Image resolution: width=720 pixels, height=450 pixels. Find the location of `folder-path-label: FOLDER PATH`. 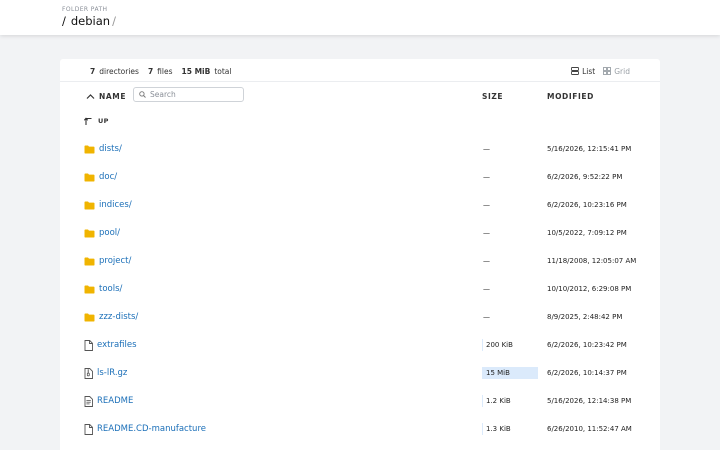

folder-path-label: FOLDER PATH is located at coordinates (85, 9).